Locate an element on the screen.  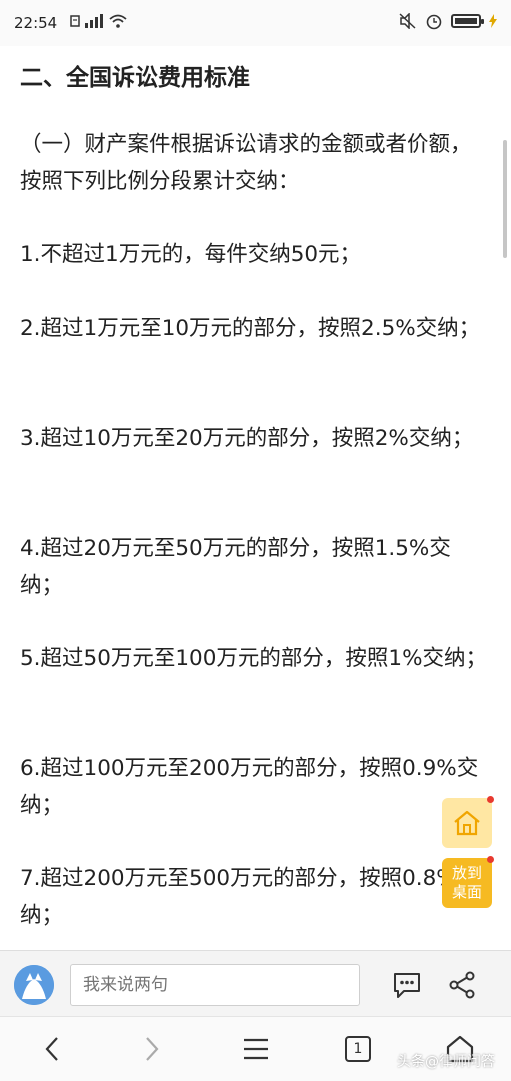
tab-count: 1 is located at coordinates (358, 1049).